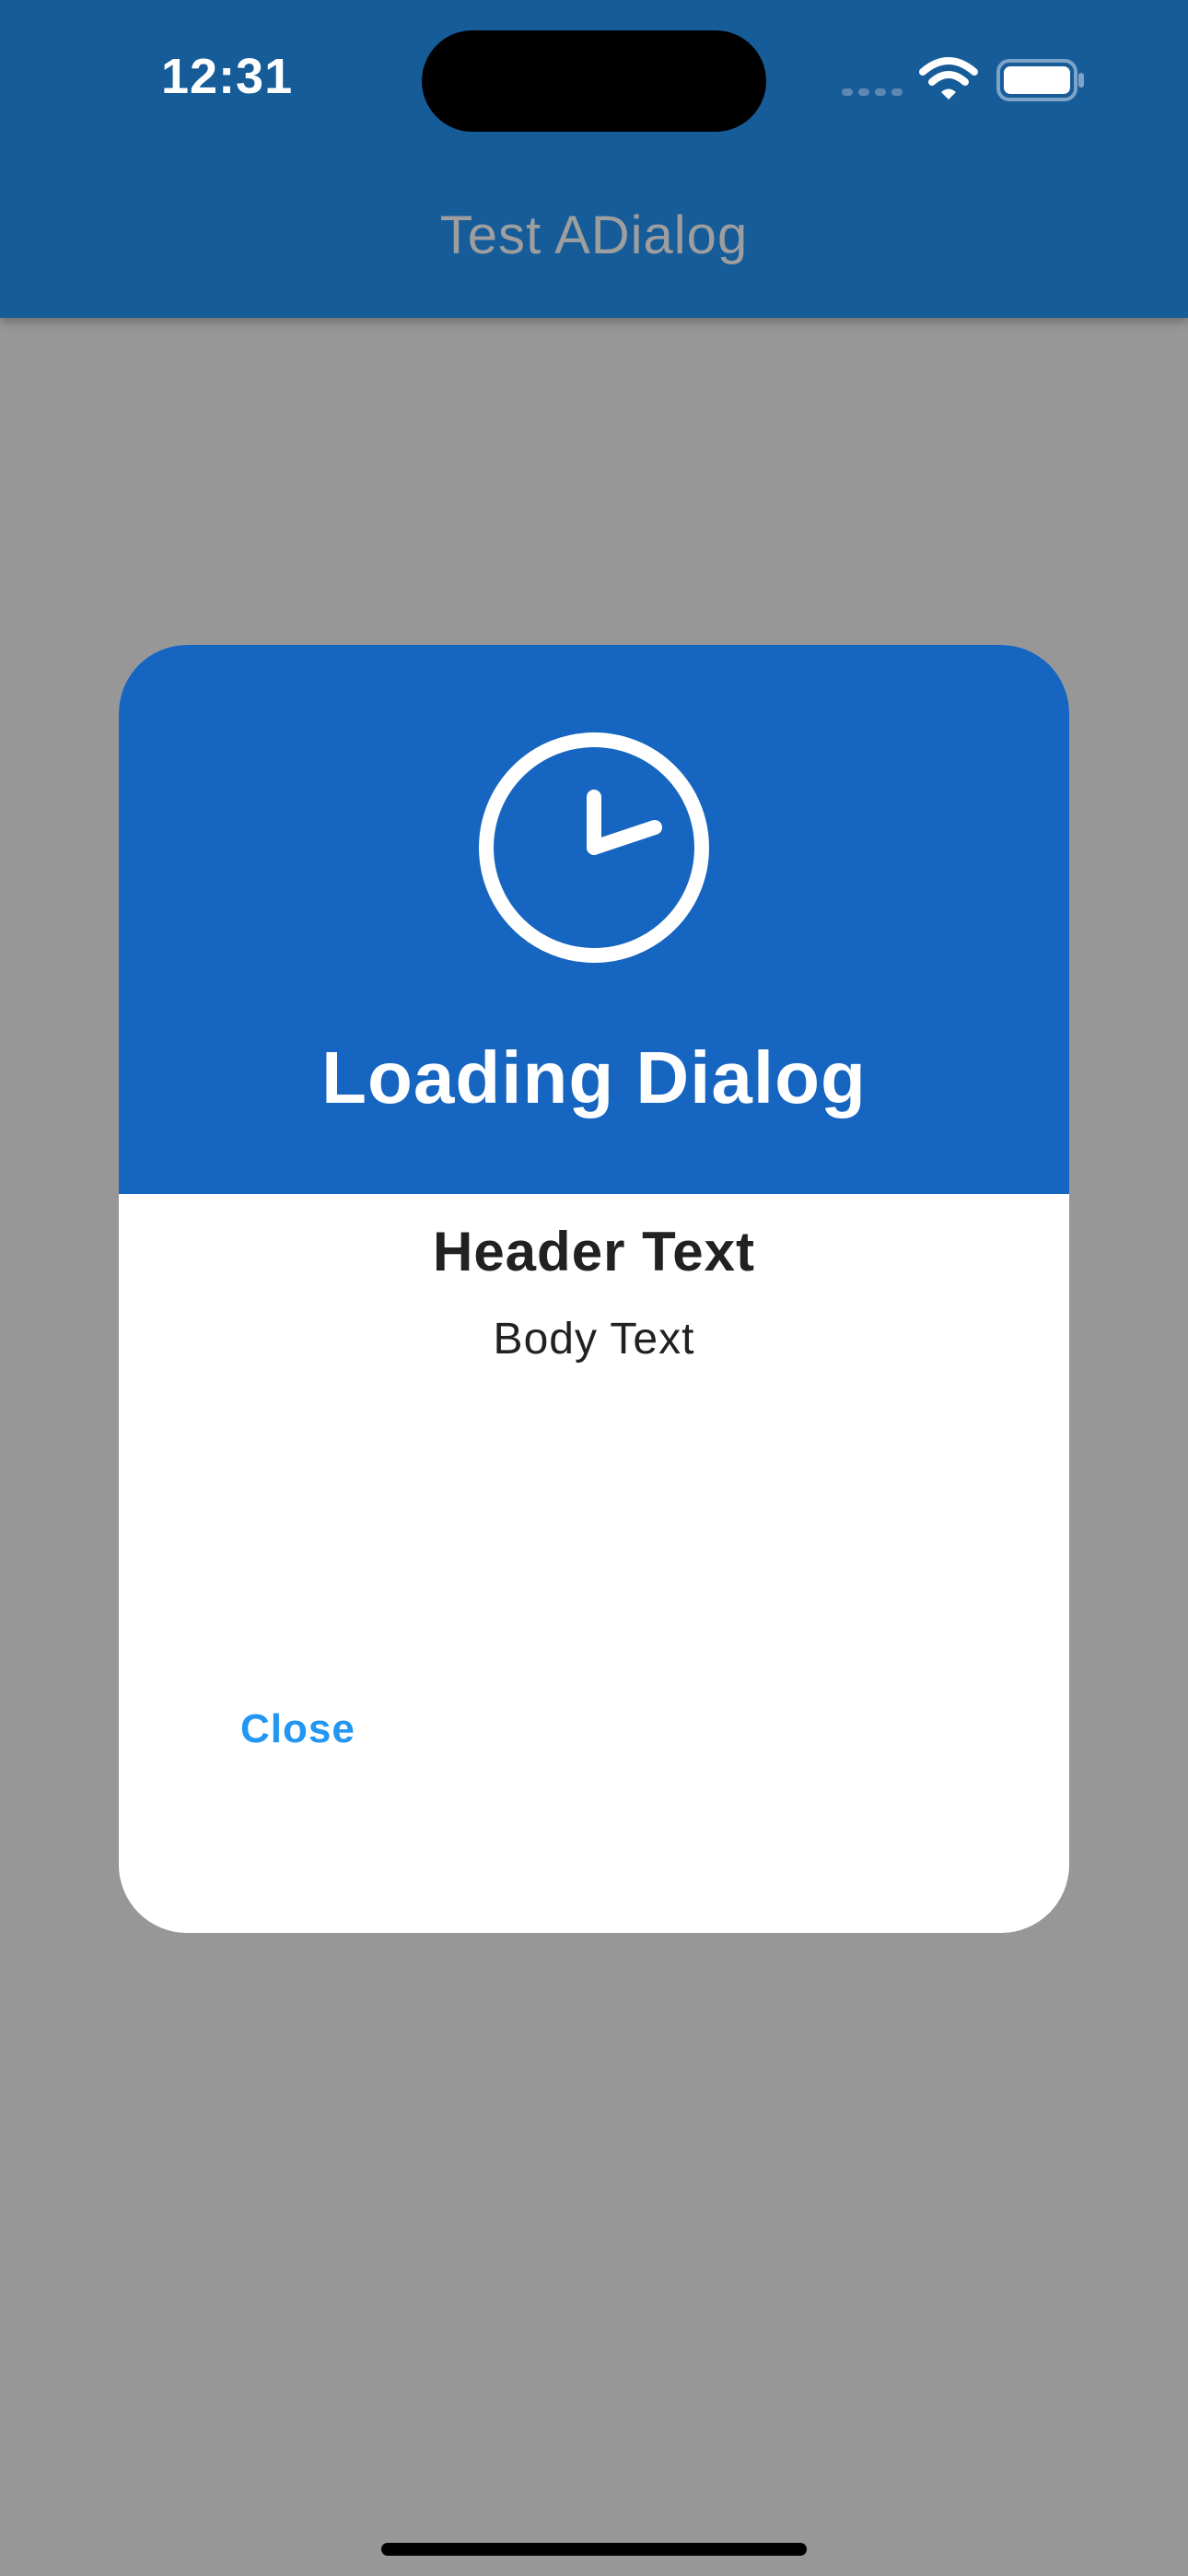  Describe the element at coordinates (594, 1339) in the screenshot. I see `dialog-body-text: Body Text` at that location.